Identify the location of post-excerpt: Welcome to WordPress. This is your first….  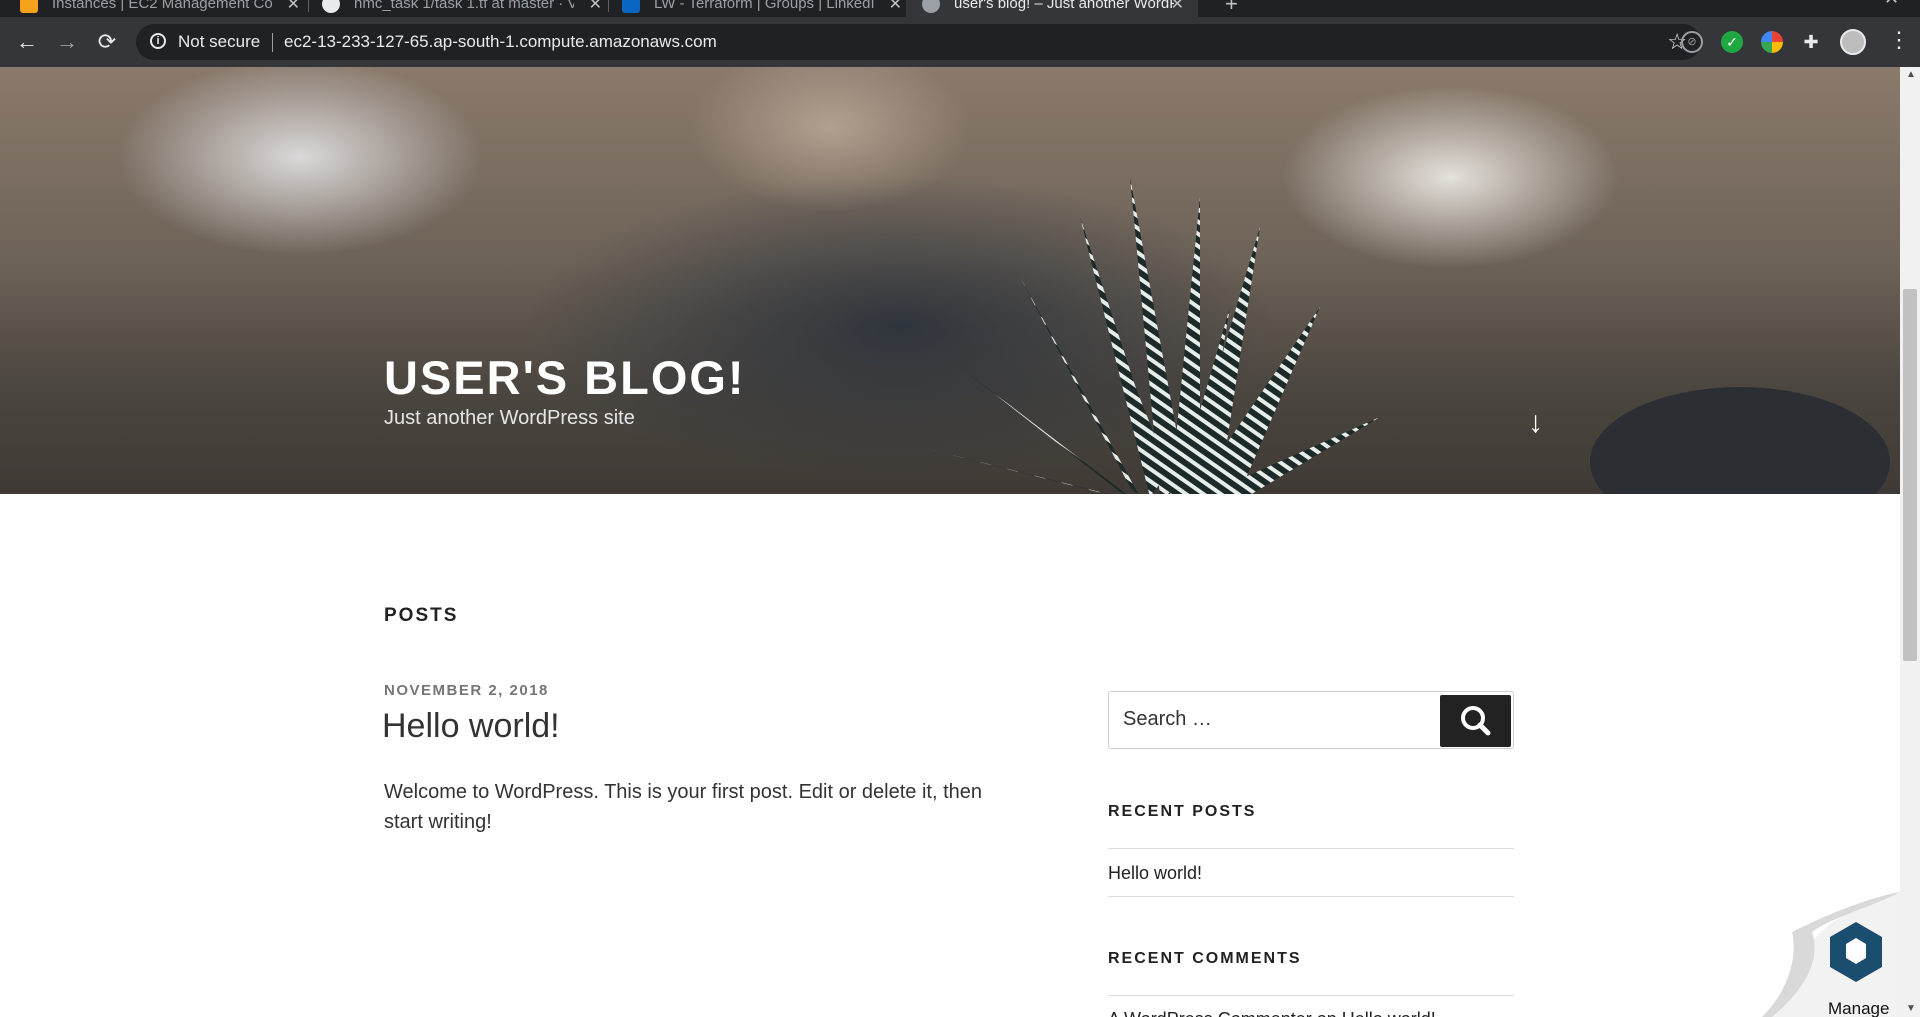
(683, 807).